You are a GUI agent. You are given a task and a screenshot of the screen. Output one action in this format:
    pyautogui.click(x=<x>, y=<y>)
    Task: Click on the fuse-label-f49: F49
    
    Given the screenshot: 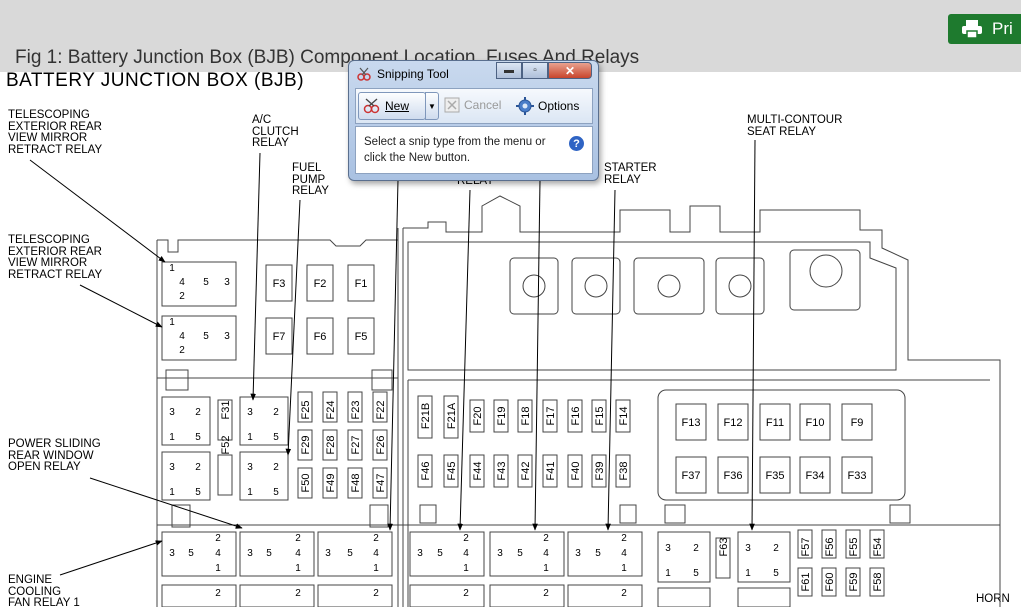 What is the action you would take?
    pyautogui.click(x=331, y=483)
    